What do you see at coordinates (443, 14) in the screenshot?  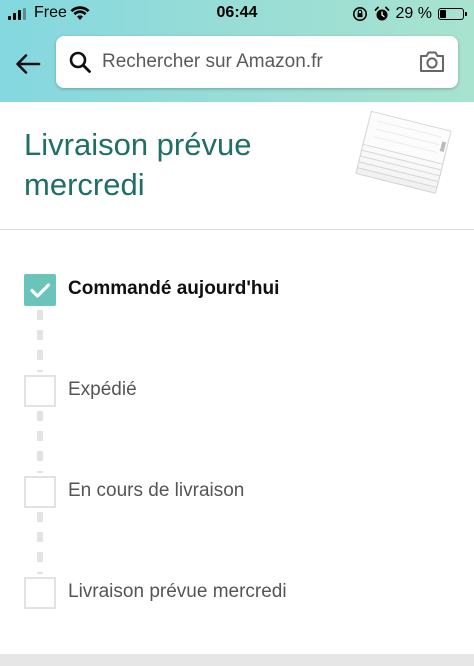 I see `battery-fill` at bounding box center [443, 14].